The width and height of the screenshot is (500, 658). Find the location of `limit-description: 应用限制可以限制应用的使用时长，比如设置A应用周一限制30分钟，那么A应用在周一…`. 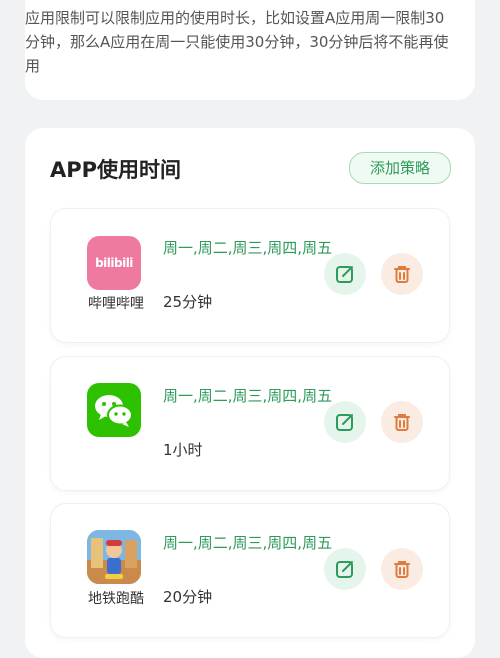

limit-description: 应用限制可以限制应用的使用时长，比如设置A应用周一限制30分钟，那么A应用在周一… is located at coordinates (237, 42).